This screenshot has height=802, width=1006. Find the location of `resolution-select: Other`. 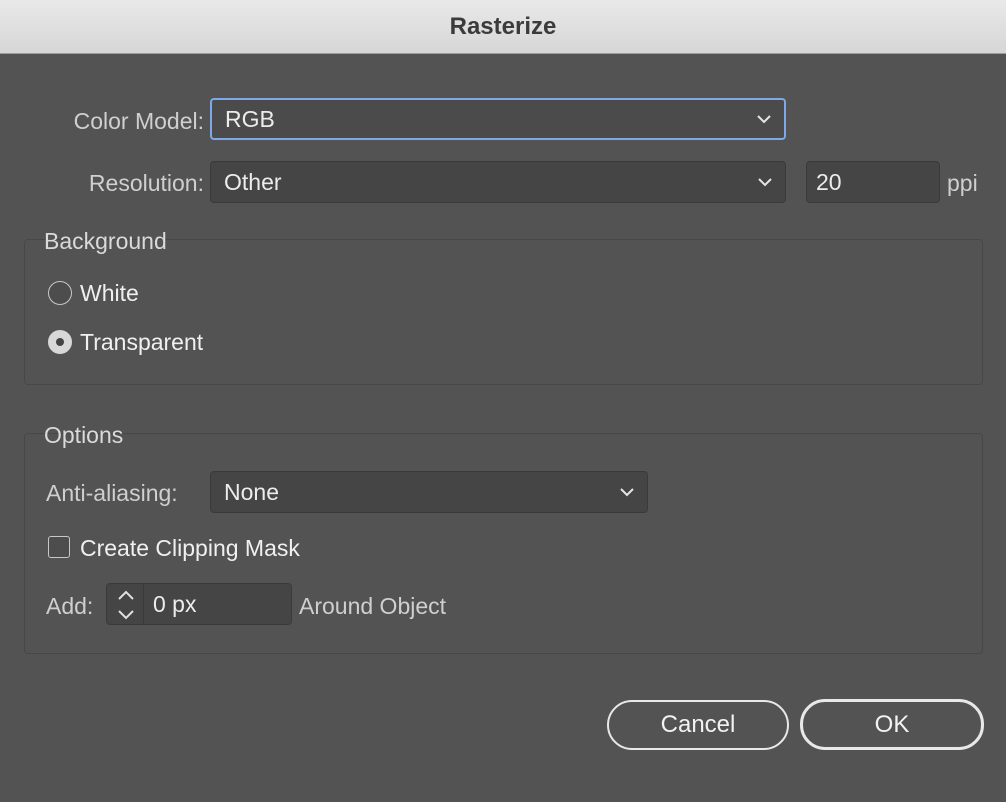

resolution-select: Other is located at coordinates (498, 182).